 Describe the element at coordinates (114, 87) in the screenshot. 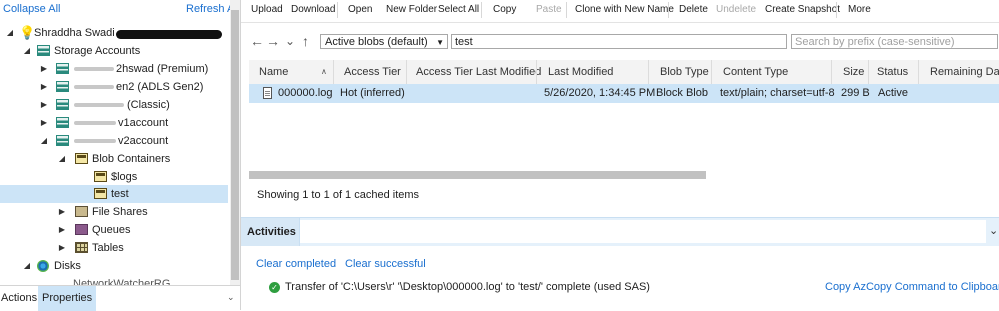

I see `tree-item-storage-account: ▶ en2 (ADLS Gen2)` at that location.